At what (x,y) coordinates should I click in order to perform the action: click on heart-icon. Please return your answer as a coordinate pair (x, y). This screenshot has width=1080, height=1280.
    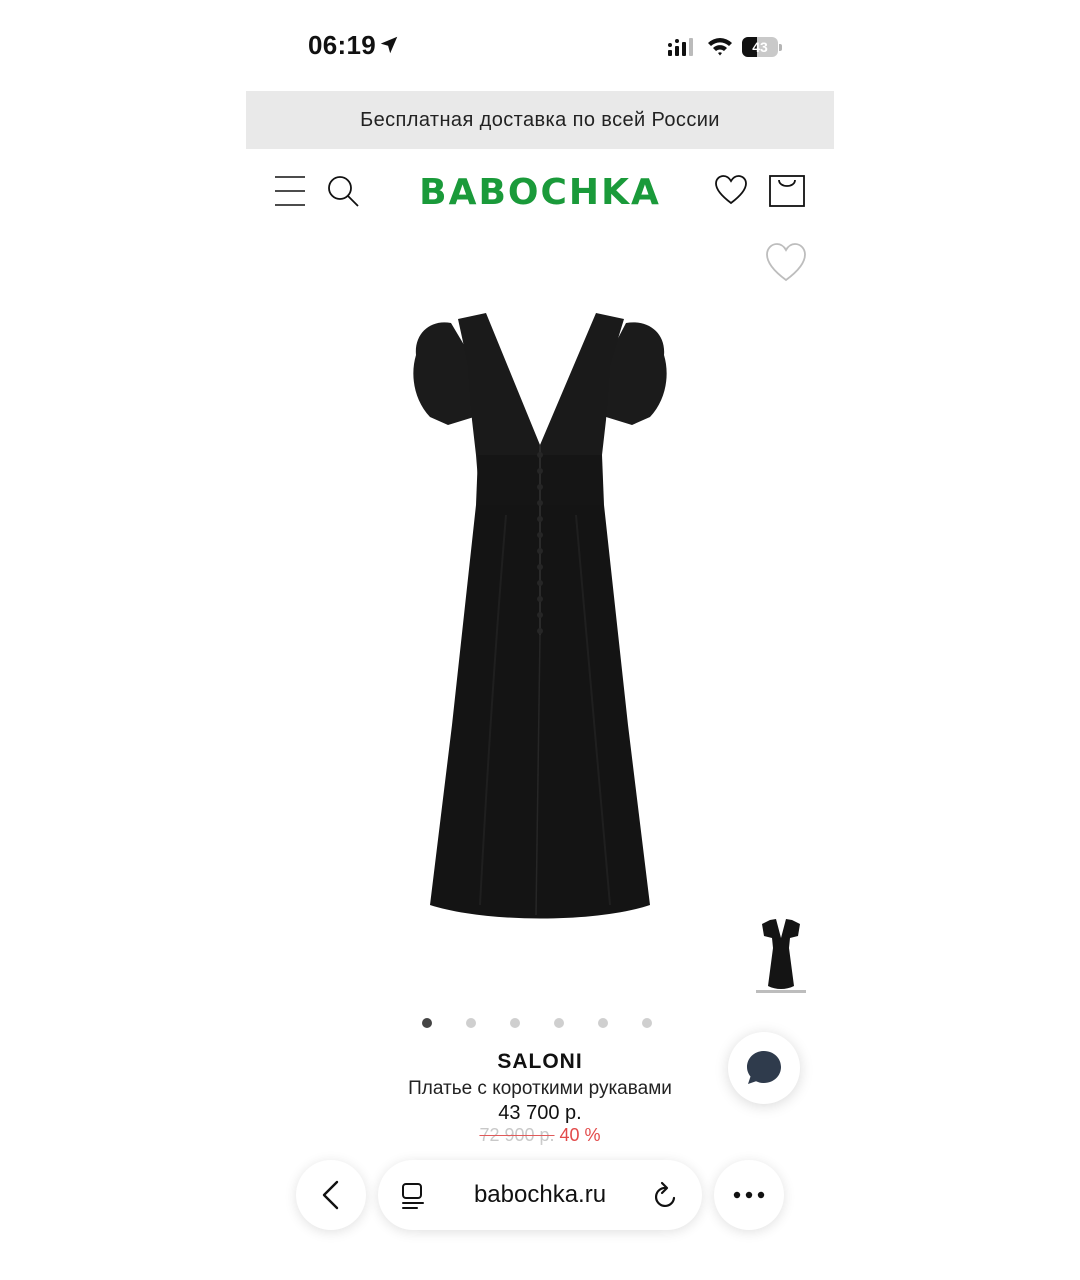
    Looking at the image, I should click on (731, 190).